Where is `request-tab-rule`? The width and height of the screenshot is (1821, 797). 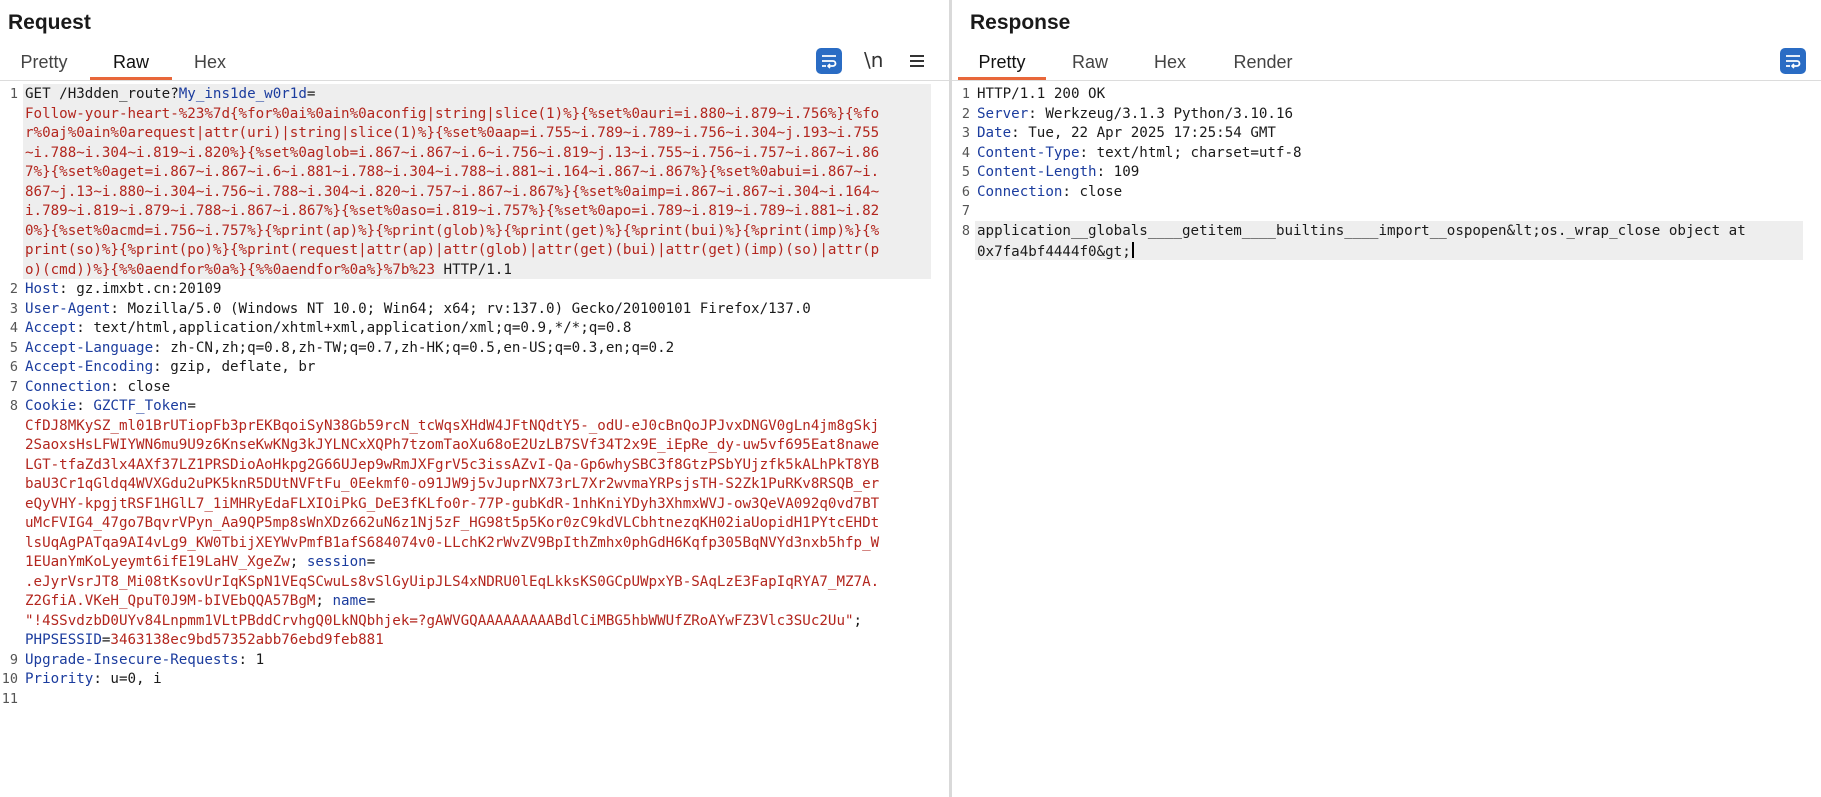
request-tab-rule is located at coordinates (474, 80).